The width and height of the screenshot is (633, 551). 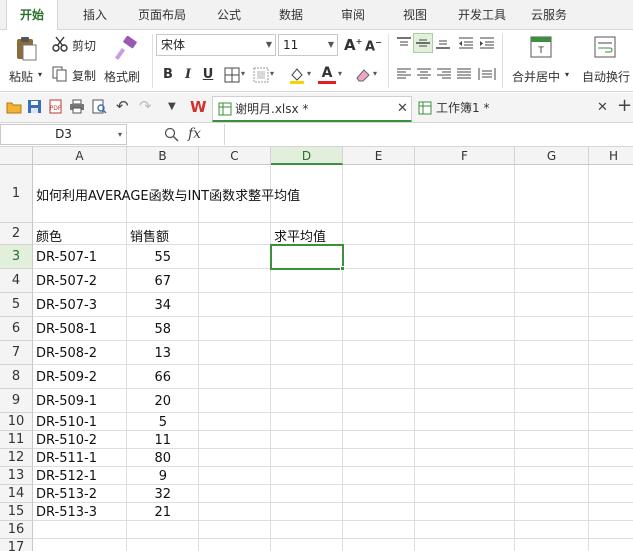 I want to click on cell-a6: DR-508-1, so click(x=66, y=329).